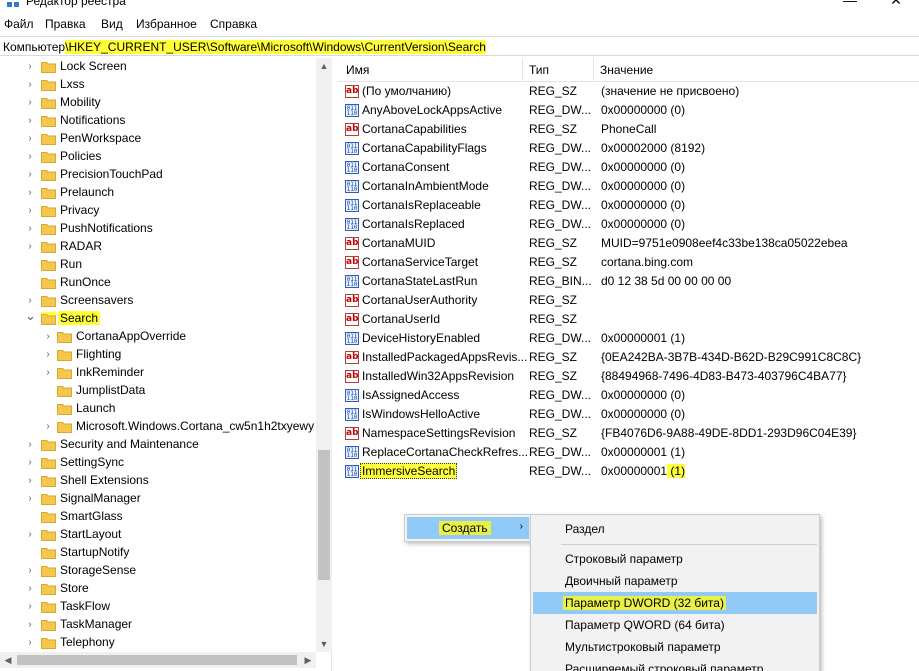 The height and width of the screenshot is (671, 919). What do you see at coordinates (158, 193) in the screenshot?
I see `tree-item: › Prelaunch` at bounding box center [158, 193].